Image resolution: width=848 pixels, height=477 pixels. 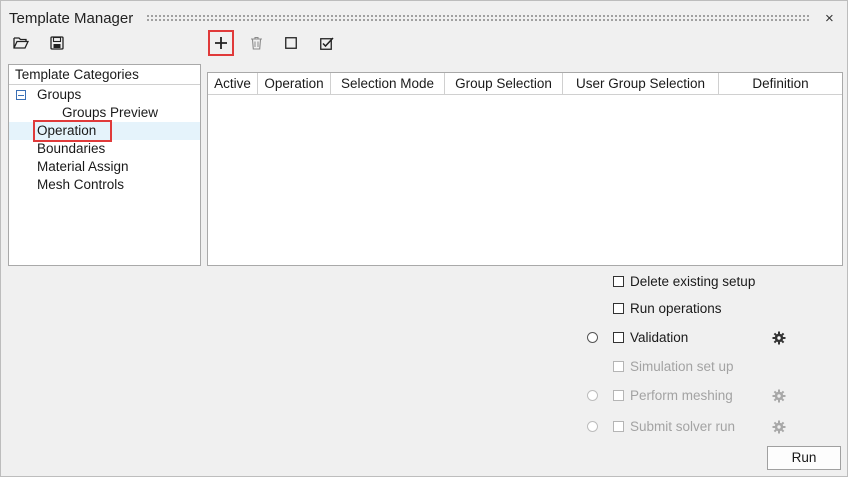 What do you see at coordinates (681, 395) in the screenshot?
I see `perform-meshing-label: Perform meshing` at bounding box center [681, 395].